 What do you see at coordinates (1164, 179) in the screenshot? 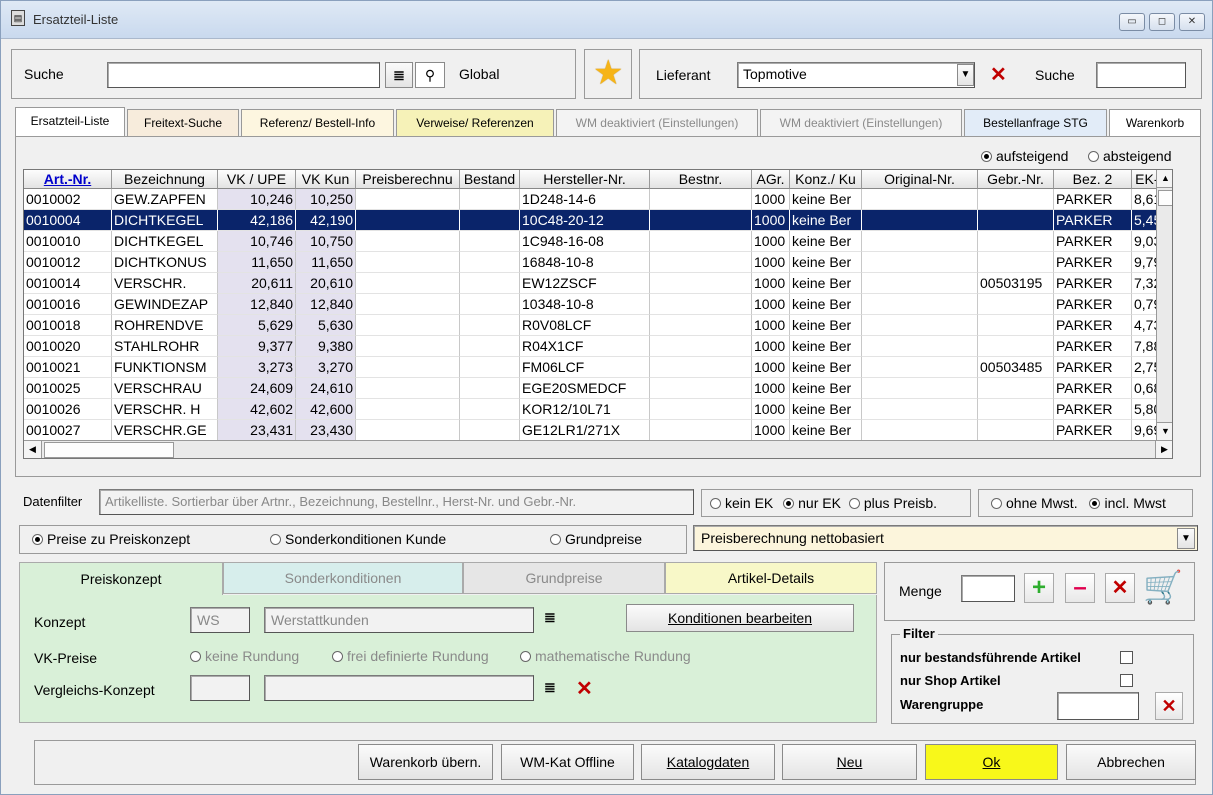
I see `scroll-up-icon: ▲` at bounding box center [1164, 179].